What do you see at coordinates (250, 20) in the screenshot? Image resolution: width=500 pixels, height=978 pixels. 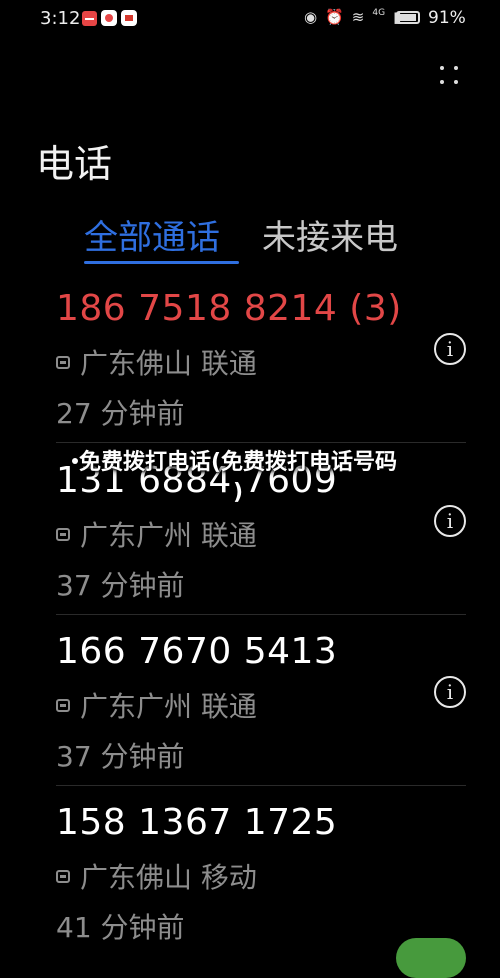 I see `status-bar: 3:12 ◉ ⏰ ≋ 4G ▮ 91%` at bounding box center [250, 20].